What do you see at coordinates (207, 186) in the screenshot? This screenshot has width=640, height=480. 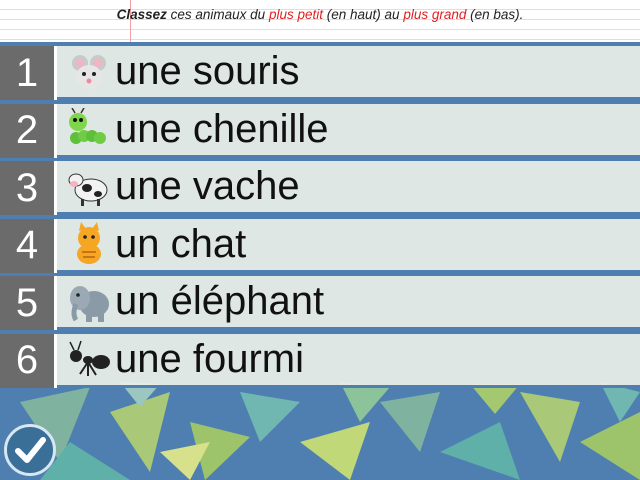 I see `item-label: une vache` at bounding box center [207, 186].